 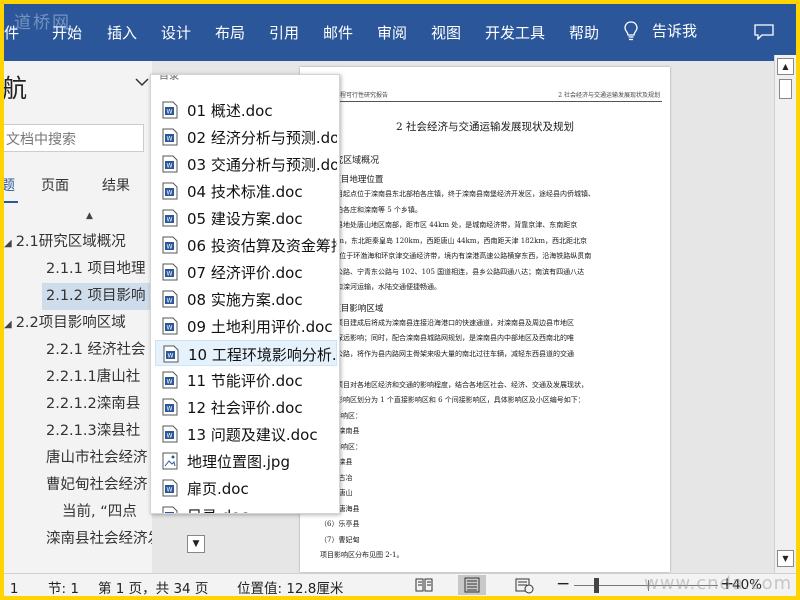 What do you see at coordinates (246, 299) in the screenshot?
I see `file-list-item: W 08 实施方案.doc` at bounding box center [246, 299].